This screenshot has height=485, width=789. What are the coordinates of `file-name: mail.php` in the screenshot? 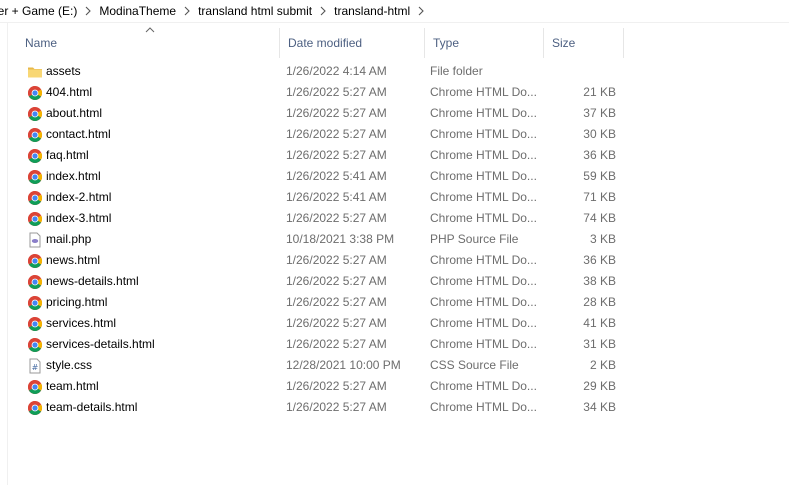 It's located at (69, 239).